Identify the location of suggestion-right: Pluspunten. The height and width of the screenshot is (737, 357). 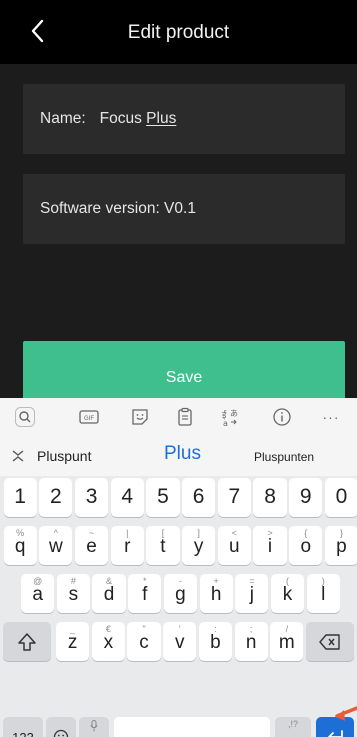
(284, 457).